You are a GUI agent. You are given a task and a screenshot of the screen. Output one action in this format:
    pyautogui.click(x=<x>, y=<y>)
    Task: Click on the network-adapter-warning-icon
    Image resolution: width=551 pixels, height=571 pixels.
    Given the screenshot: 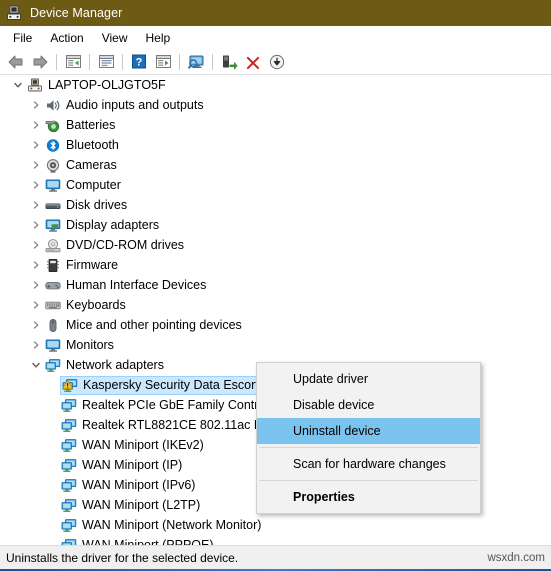 What is the action you would take?
    pyautogui.click(x=69, y=385)
    